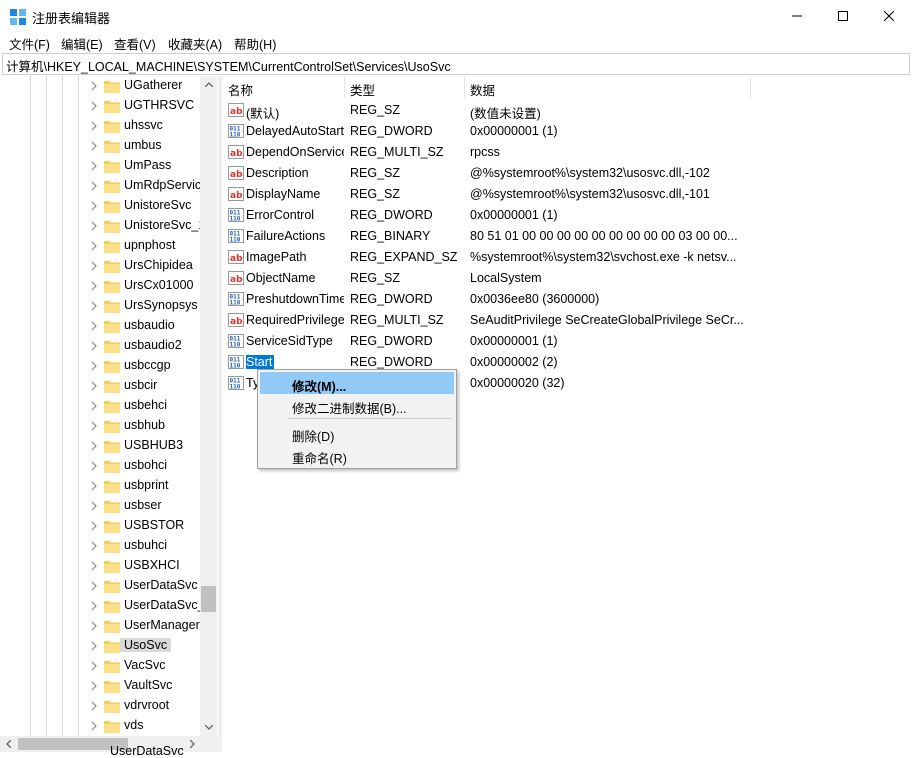 This screenshot has width=912, height=758. I want to click on tree-item: UrsSynopsys, so click(100, 306).